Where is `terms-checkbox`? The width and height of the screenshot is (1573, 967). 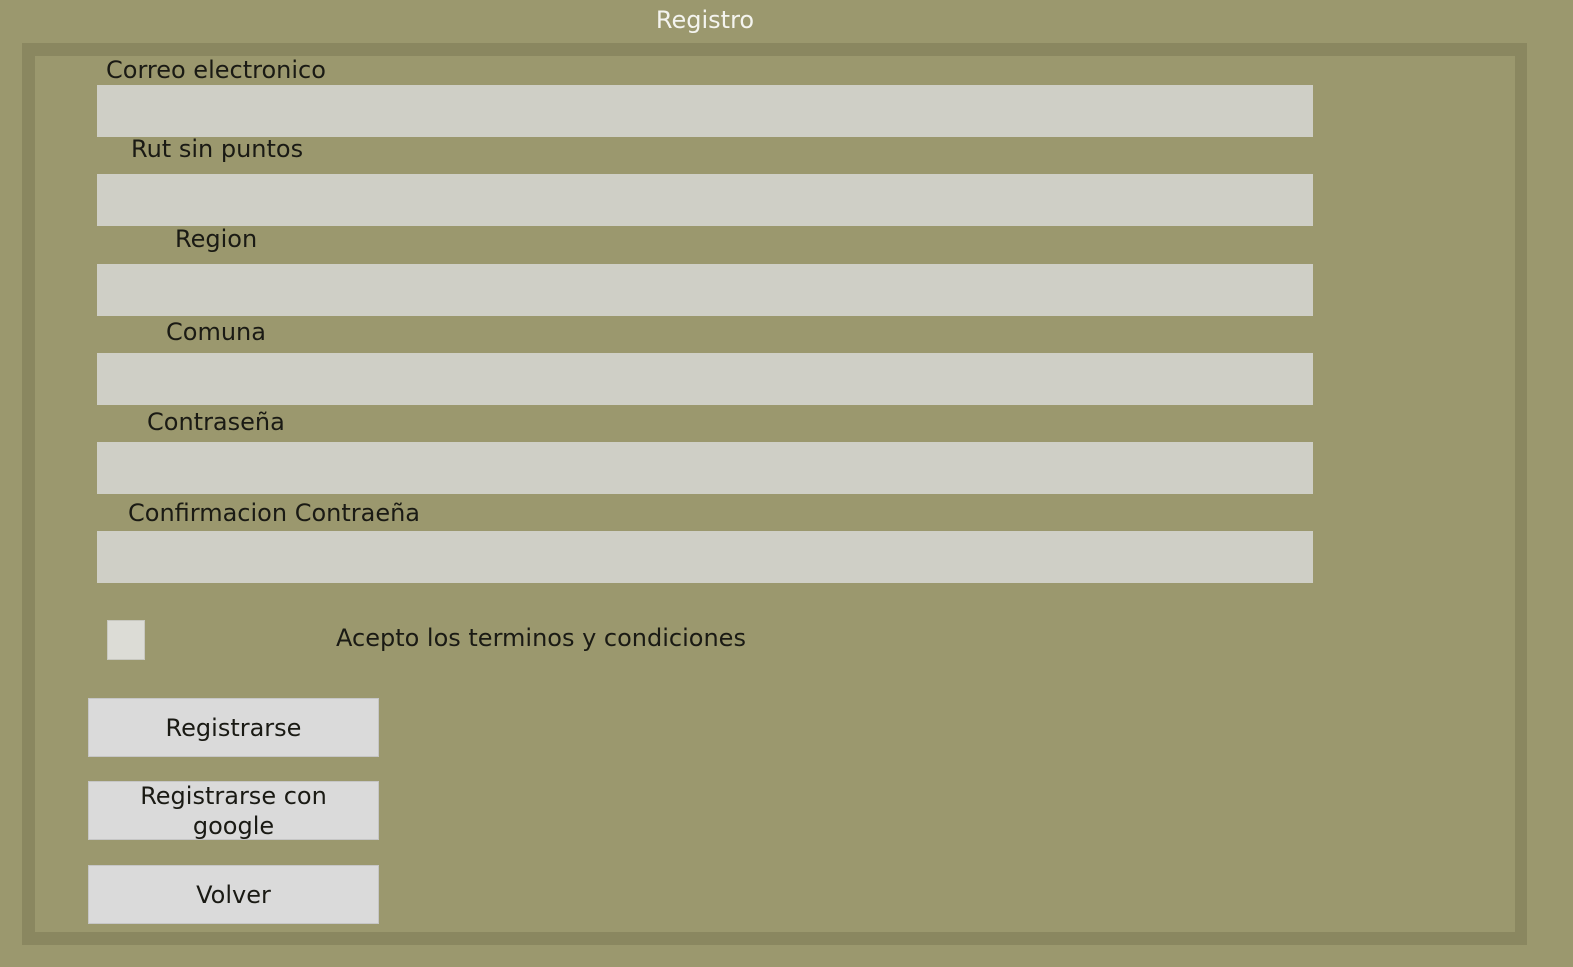
terms-checkbox is located at coordinates (126, 640).